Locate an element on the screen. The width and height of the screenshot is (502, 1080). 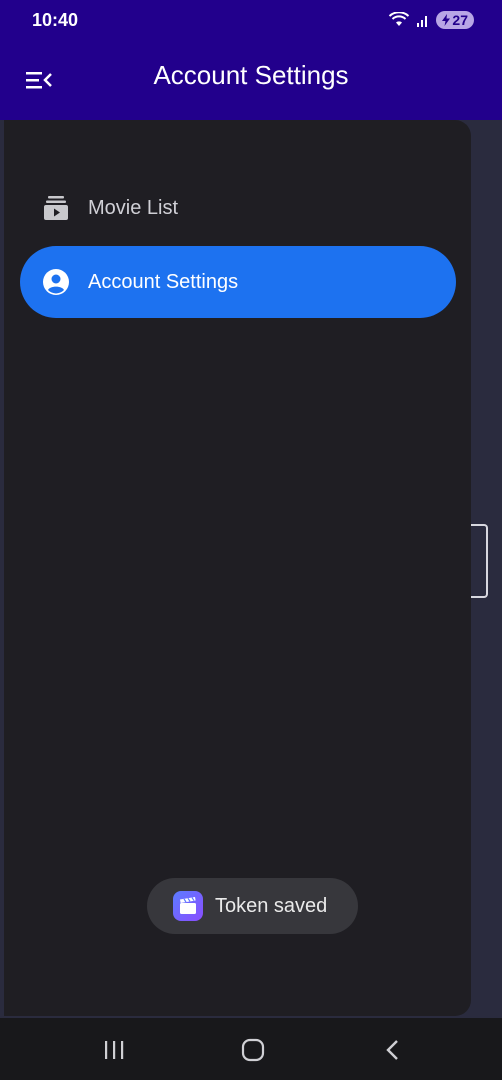
drawer-item-account-settings: Account Settings is located at coordinates (238, 282).